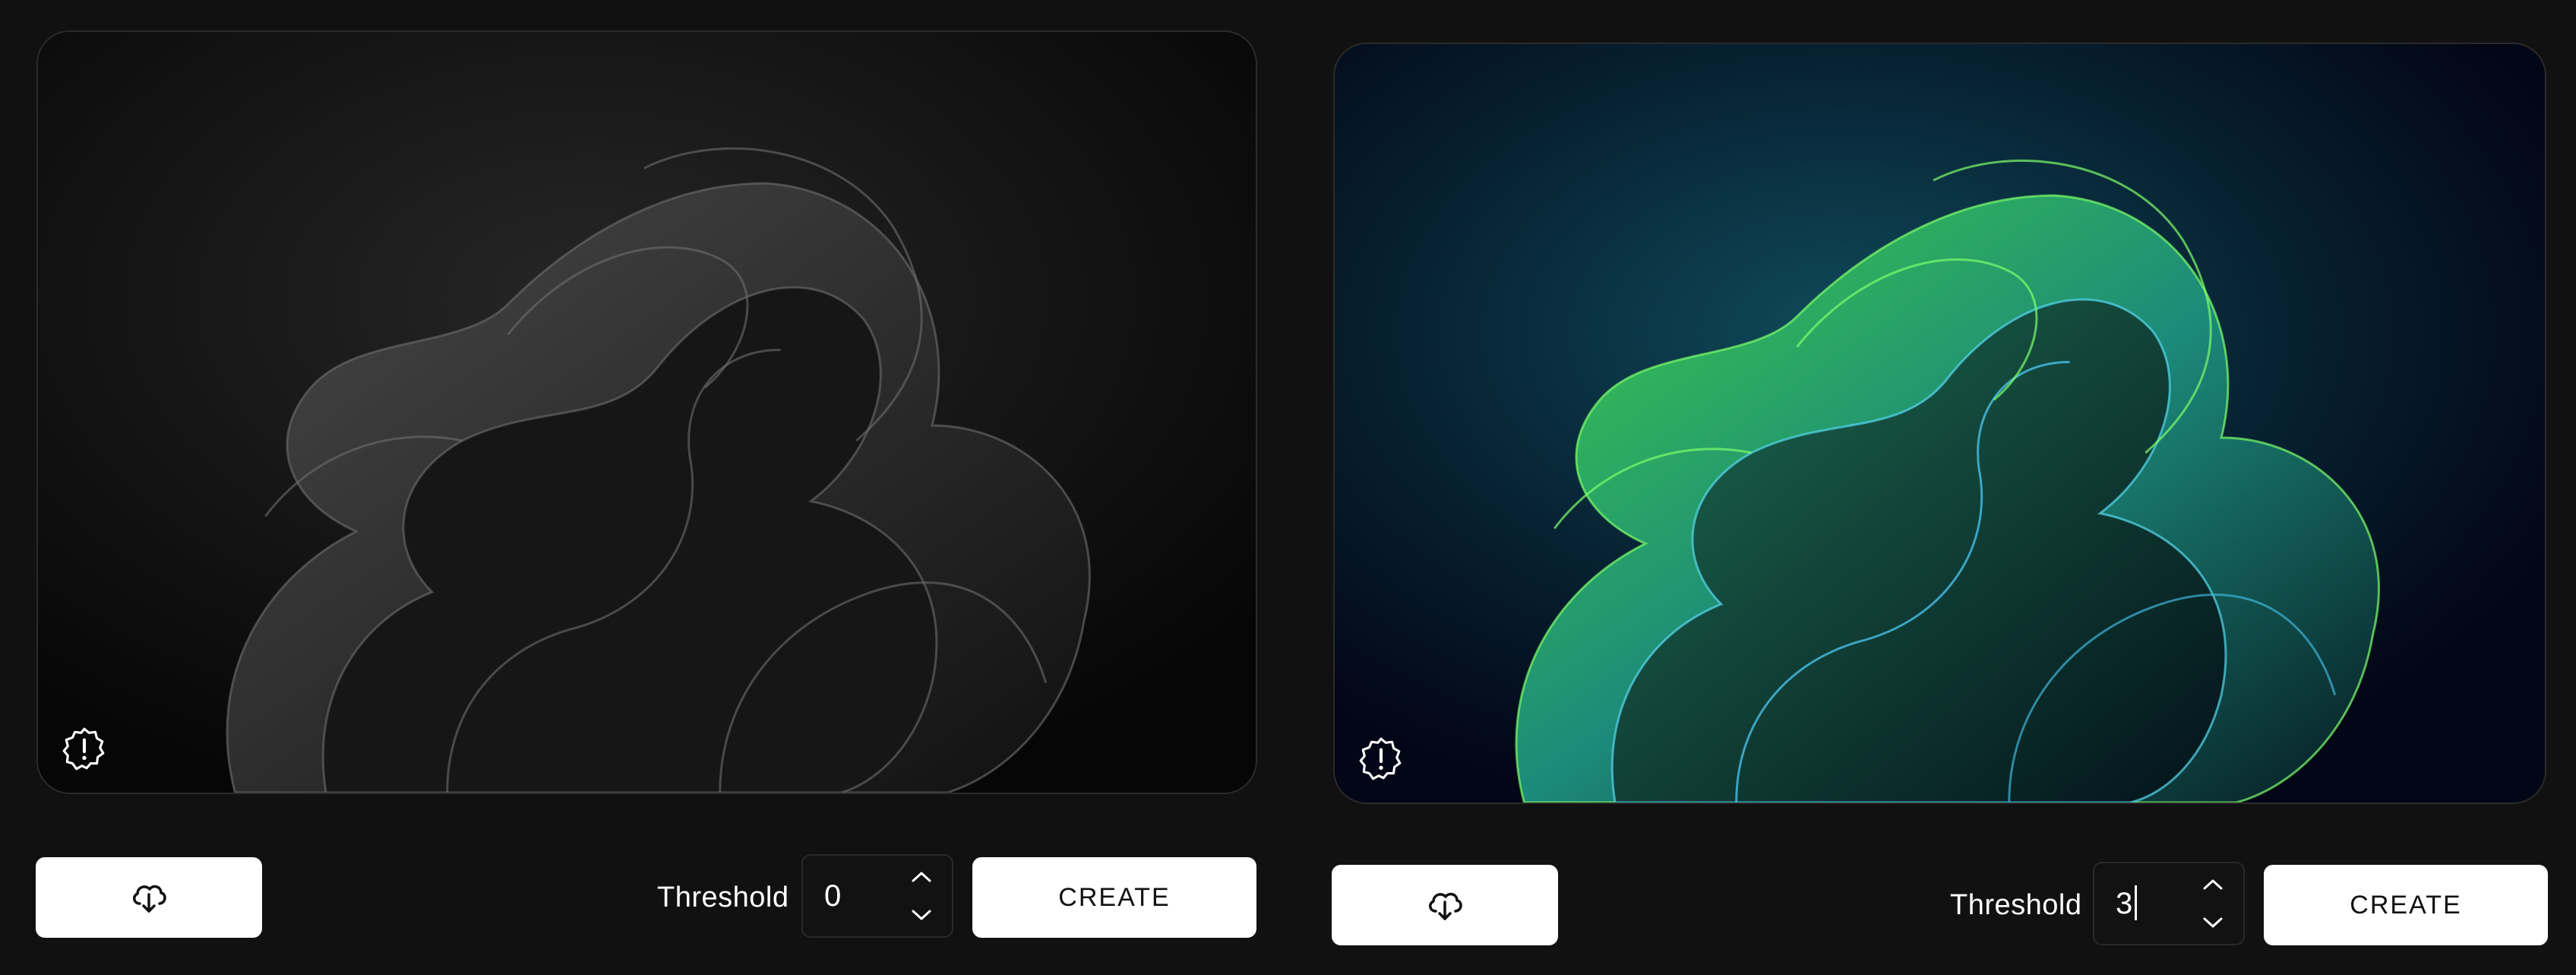 The height and width of the screenshot is (975, 2576). I want to click on text-caret, so click(2136, 903).